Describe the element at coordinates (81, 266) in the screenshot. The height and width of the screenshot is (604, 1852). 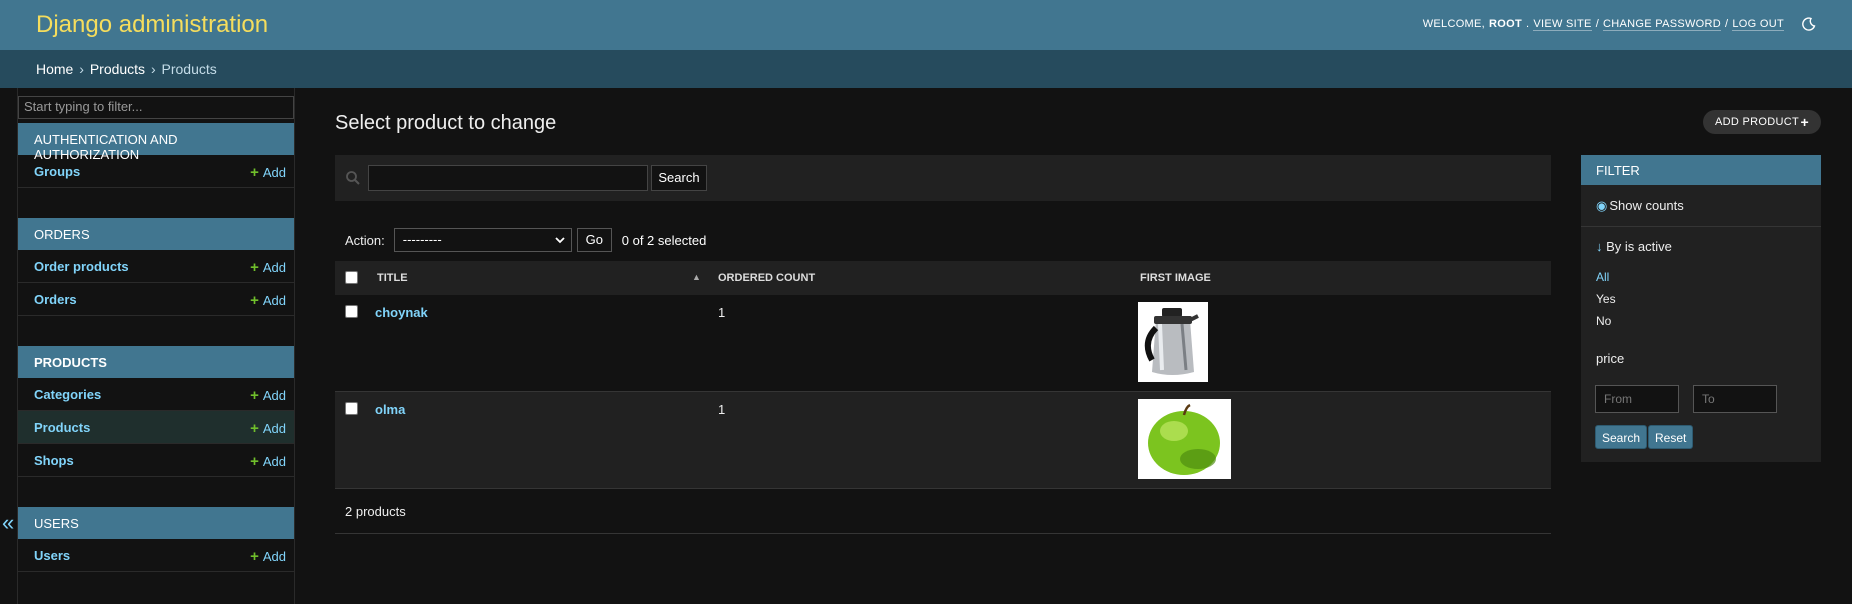
I see `sidebar-item-label: Order products` at that location.